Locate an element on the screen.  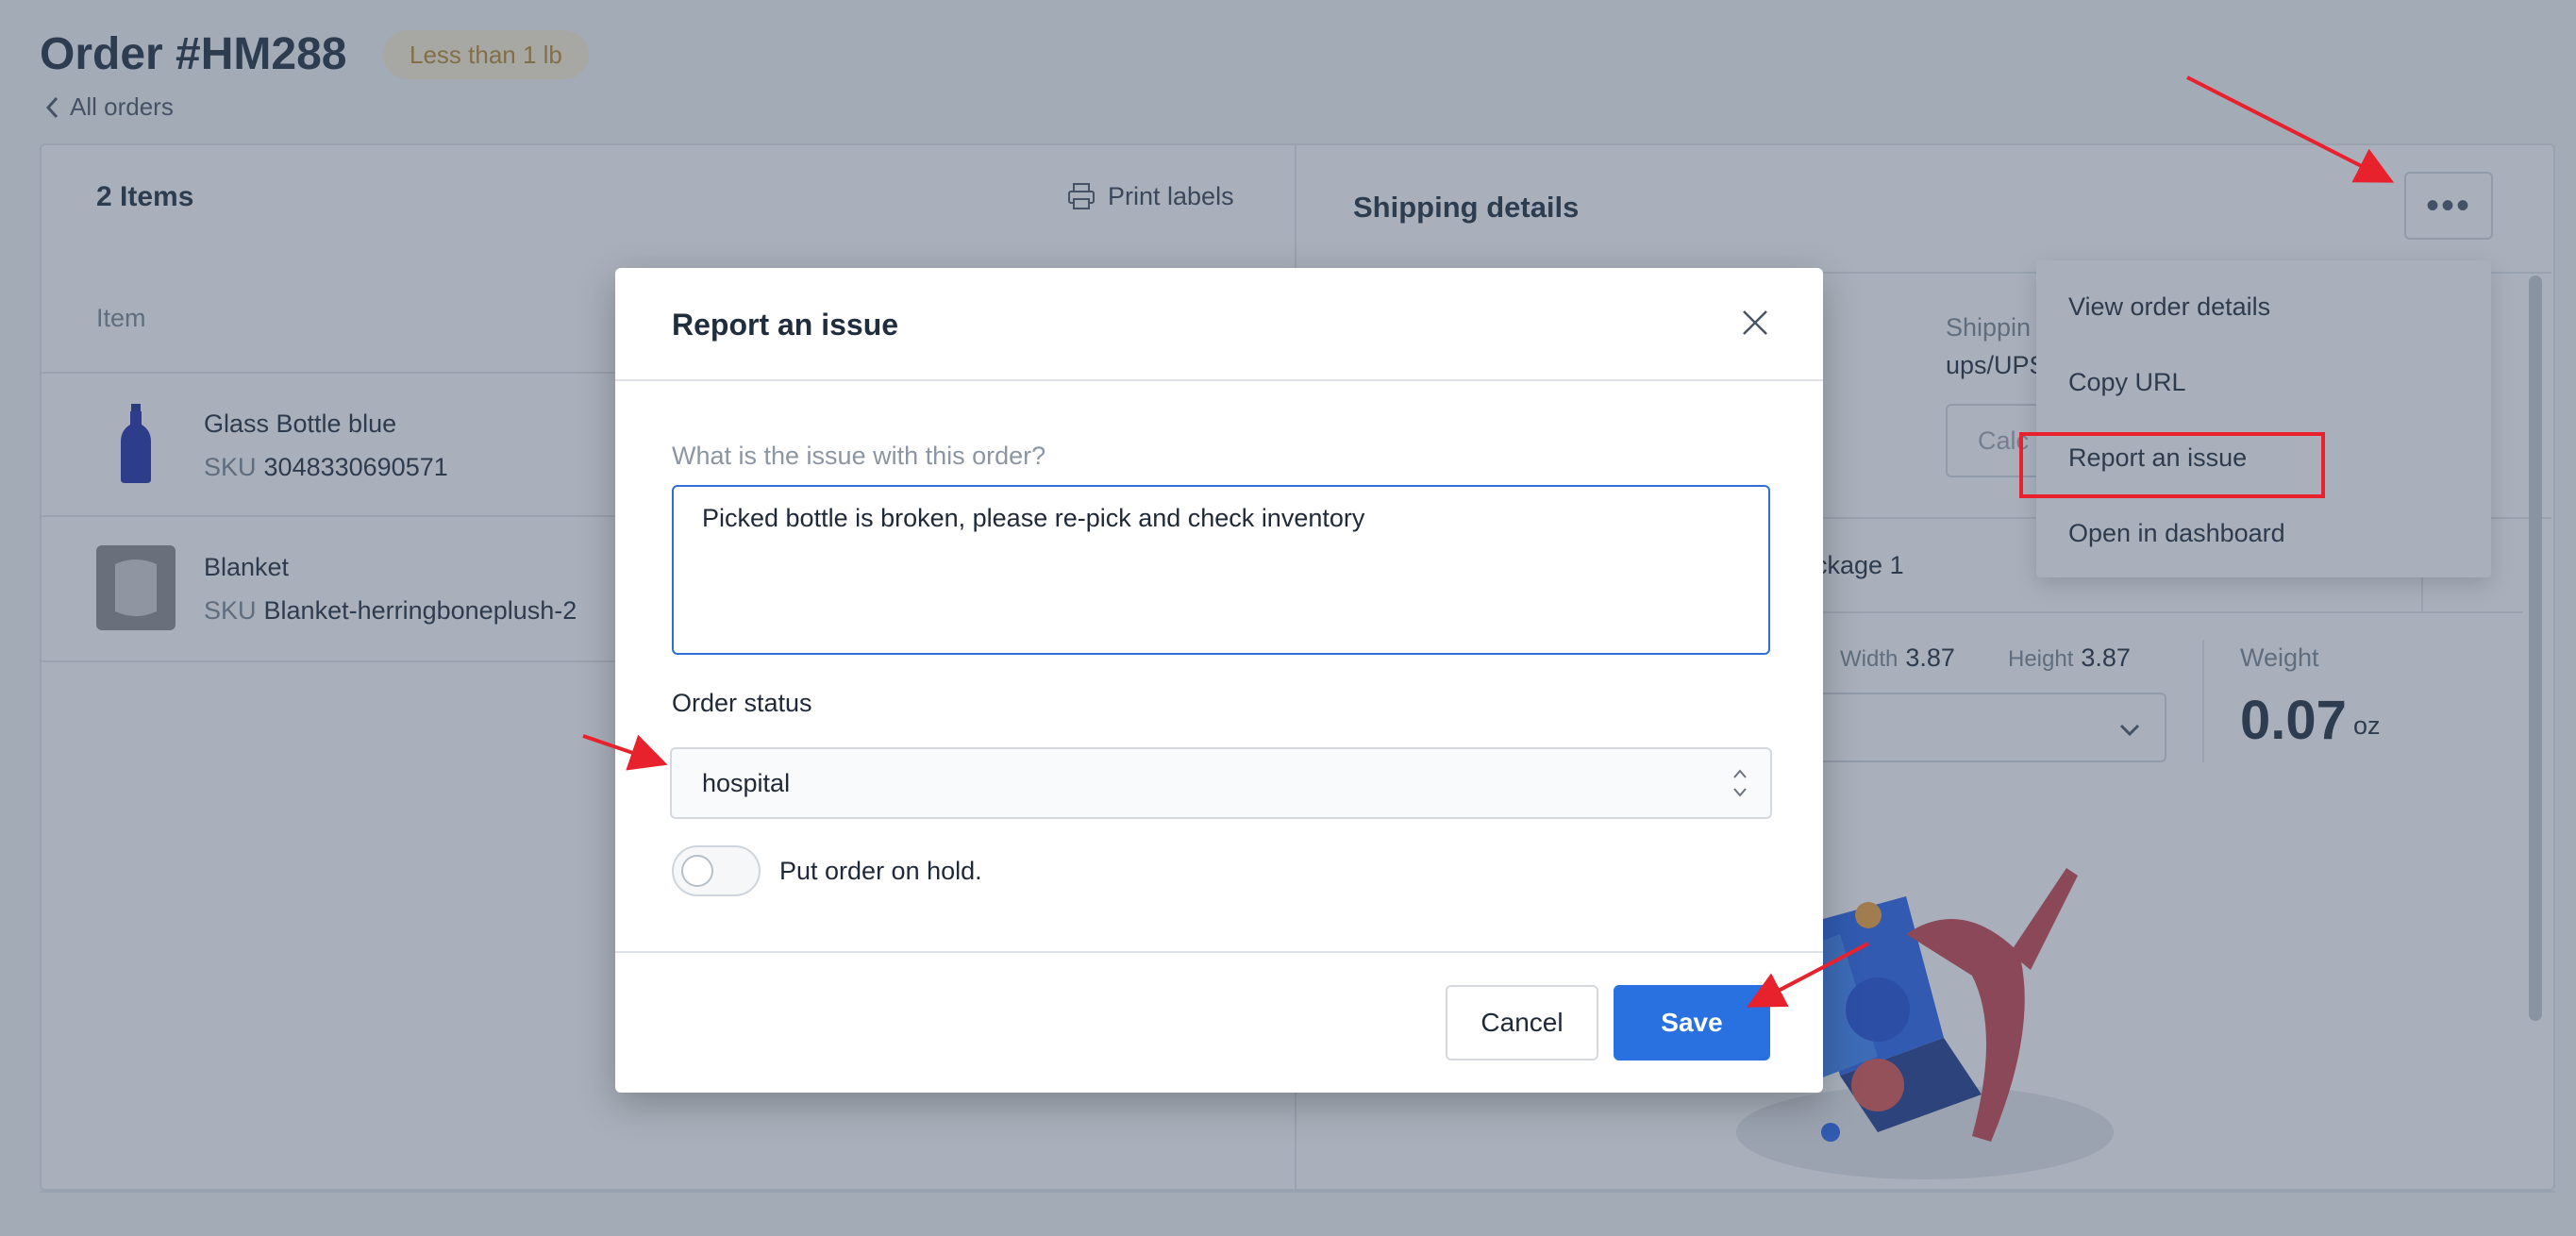
cancel-button: Cancel is located at coordinates (1522, 1023).